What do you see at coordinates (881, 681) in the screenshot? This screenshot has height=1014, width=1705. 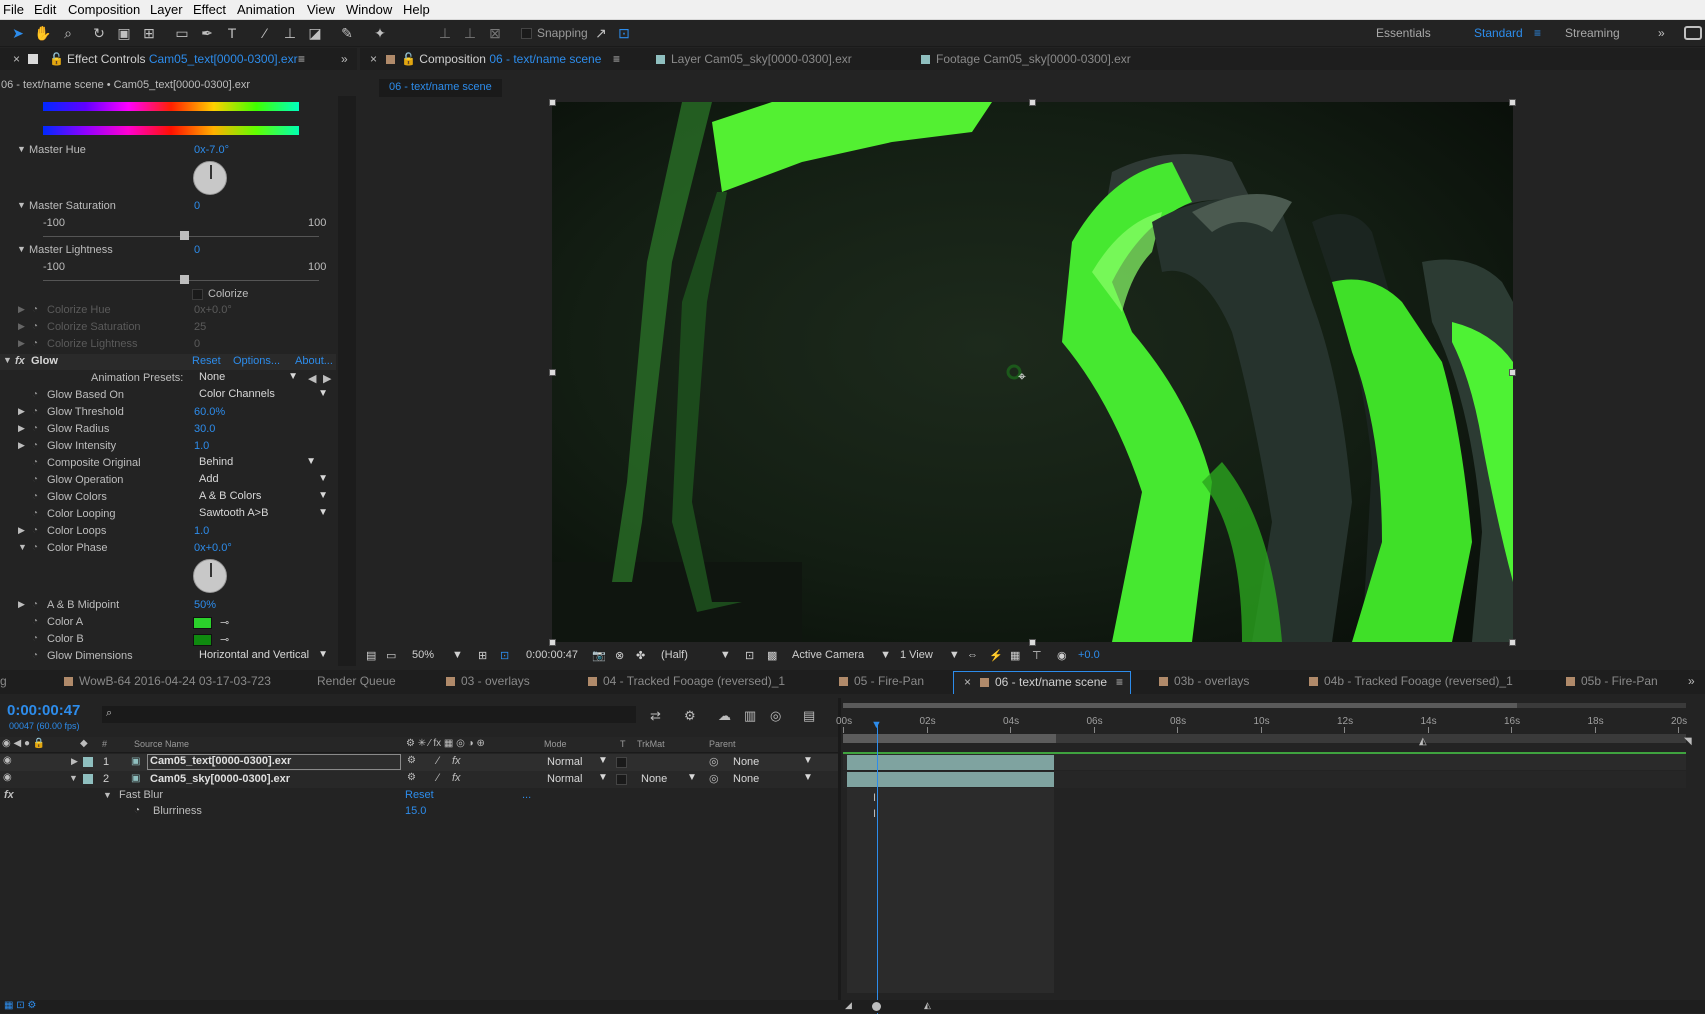 I see `timeline-tab-5: 05 - Fire-Pan` at bounding box center [881, 681].